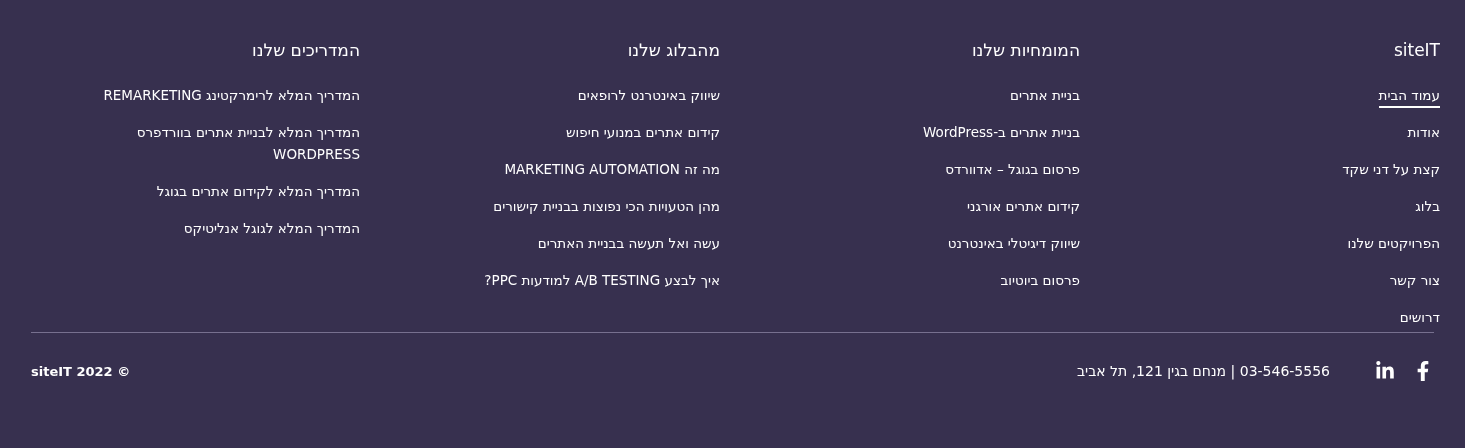  Describe the element at coordinates (1385, 371) in the screenshot. I see `linkedin-icon` at that location.